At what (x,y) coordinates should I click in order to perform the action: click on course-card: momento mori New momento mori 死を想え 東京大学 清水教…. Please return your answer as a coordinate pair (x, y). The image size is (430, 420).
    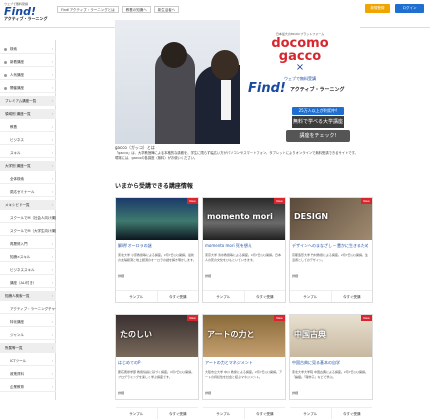
    Looking at the image, I should click on (244, 250).